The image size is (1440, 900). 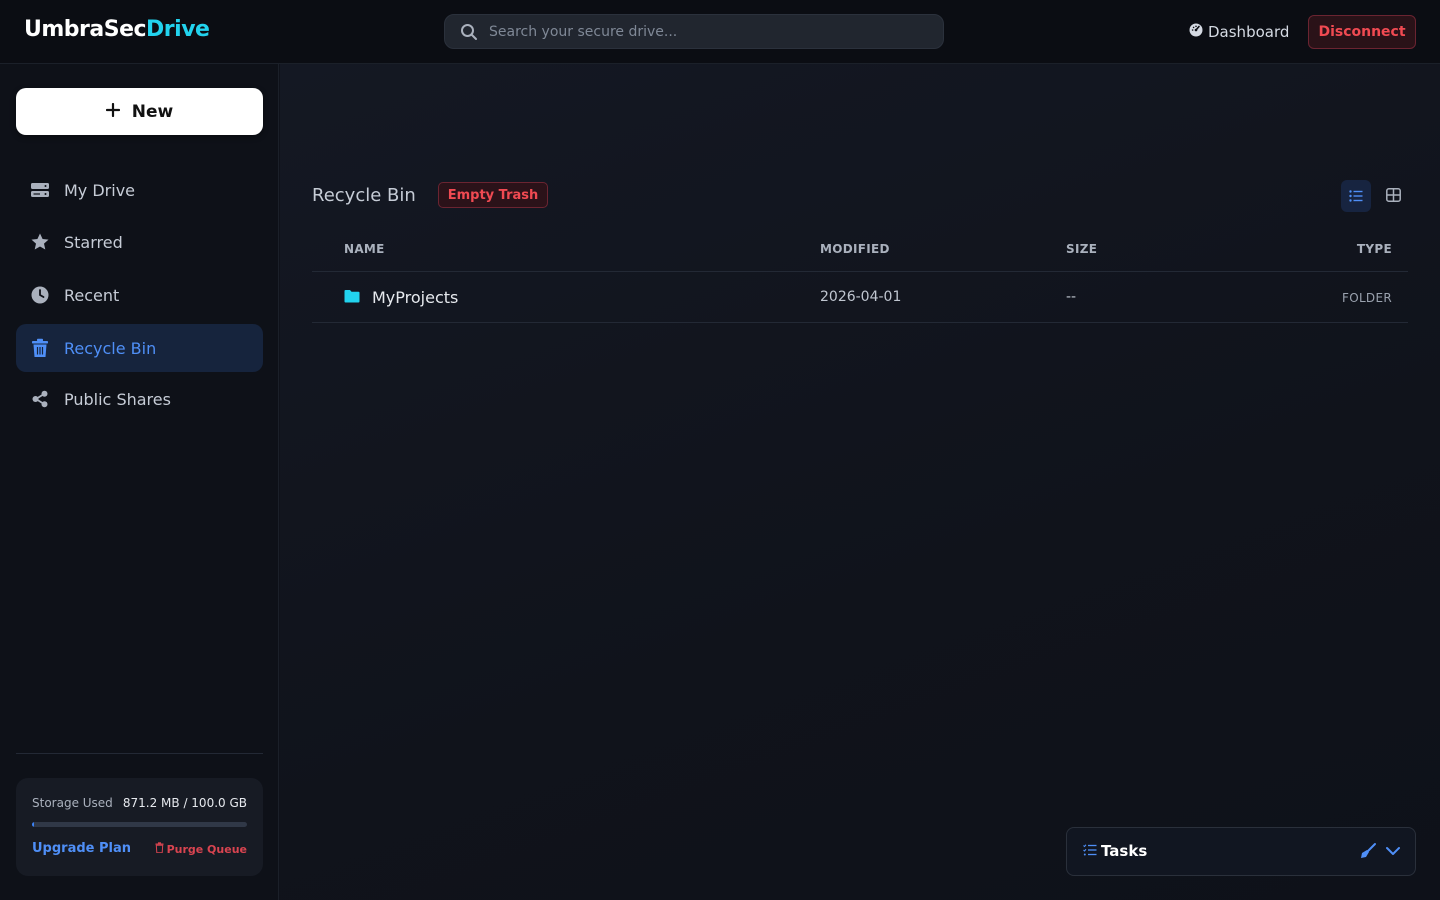 I want to click on storage-label: Storage Used, so click(x=72, y=803).